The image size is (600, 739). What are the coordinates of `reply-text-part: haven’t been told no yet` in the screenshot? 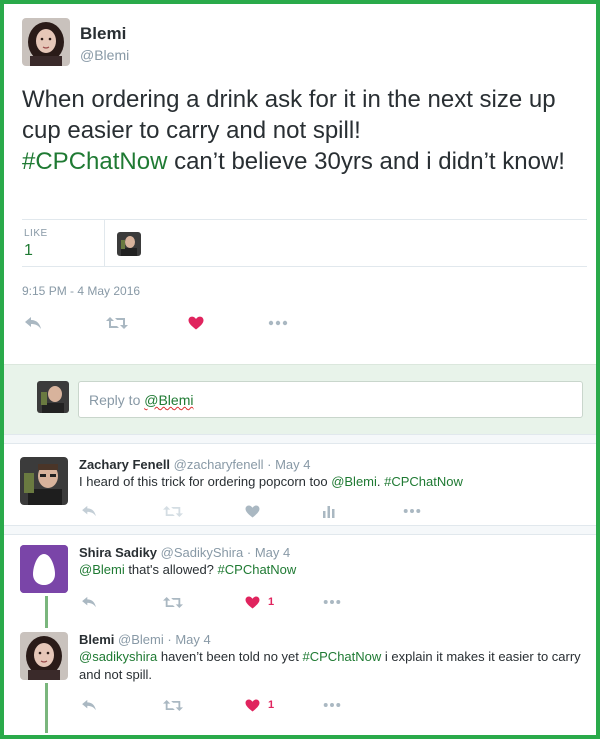 It's located at (230, 656).